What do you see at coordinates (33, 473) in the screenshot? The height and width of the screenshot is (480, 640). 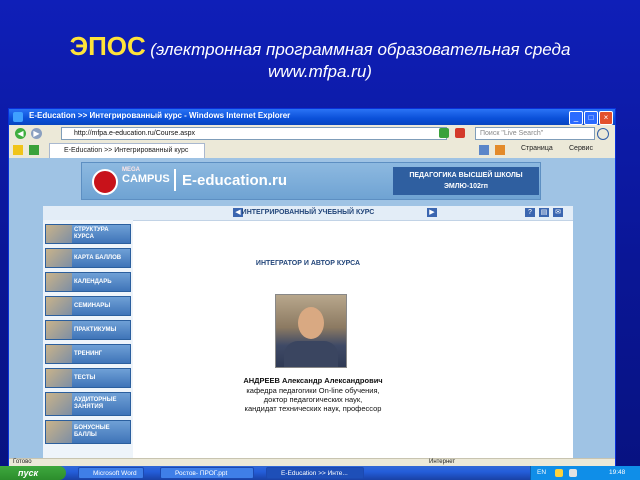 I see `start-button: пуск` at bounding box center [33, 473].